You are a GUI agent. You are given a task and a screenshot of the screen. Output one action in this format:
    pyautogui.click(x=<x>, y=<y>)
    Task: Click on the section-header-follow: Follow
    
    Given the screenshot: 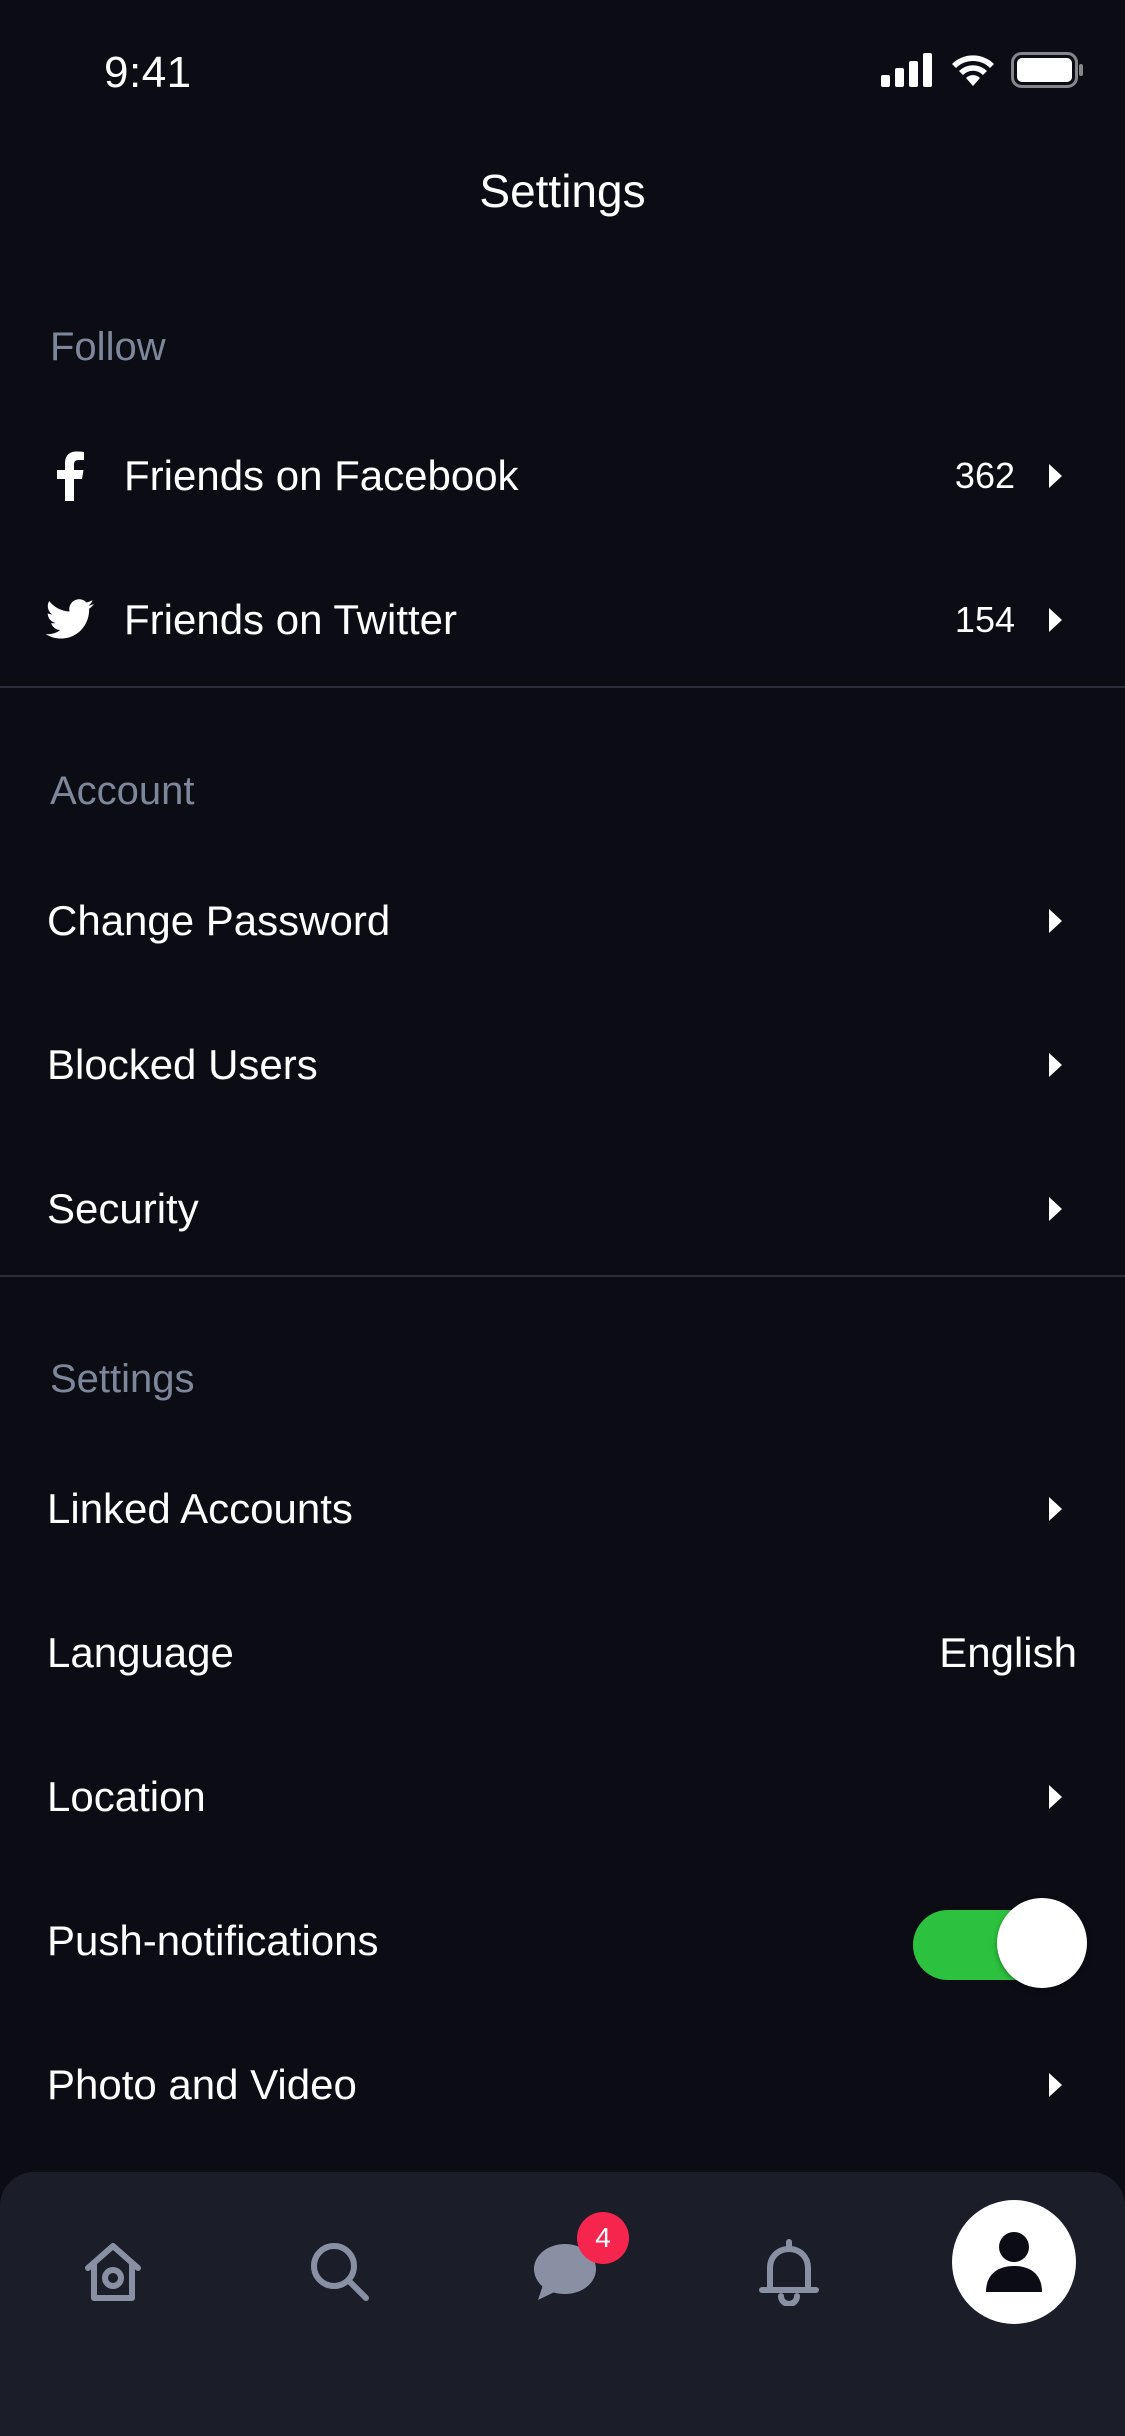 What is the action you would take?
    pyautogui.click(x=108, y=347)
    